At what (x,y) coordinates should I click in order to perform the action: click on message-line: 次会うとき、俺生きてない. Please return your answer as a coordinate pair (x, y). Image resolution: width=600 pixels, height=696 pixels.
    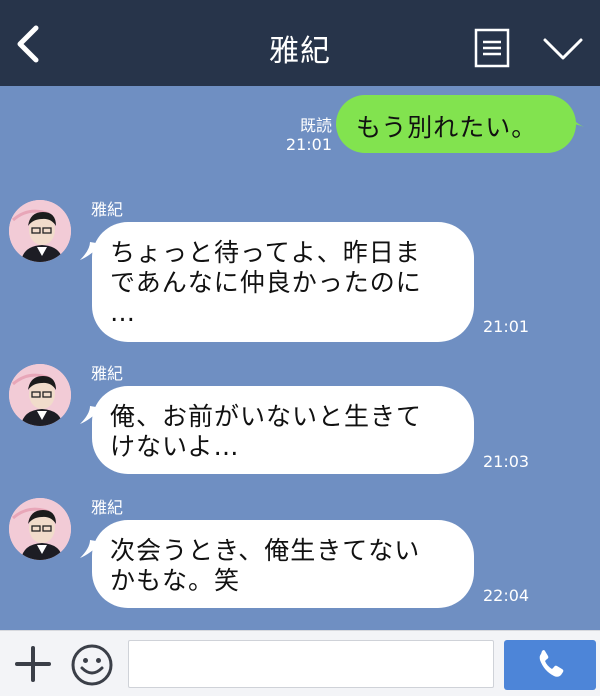
    Looking at the image, I should click on (265, 550).